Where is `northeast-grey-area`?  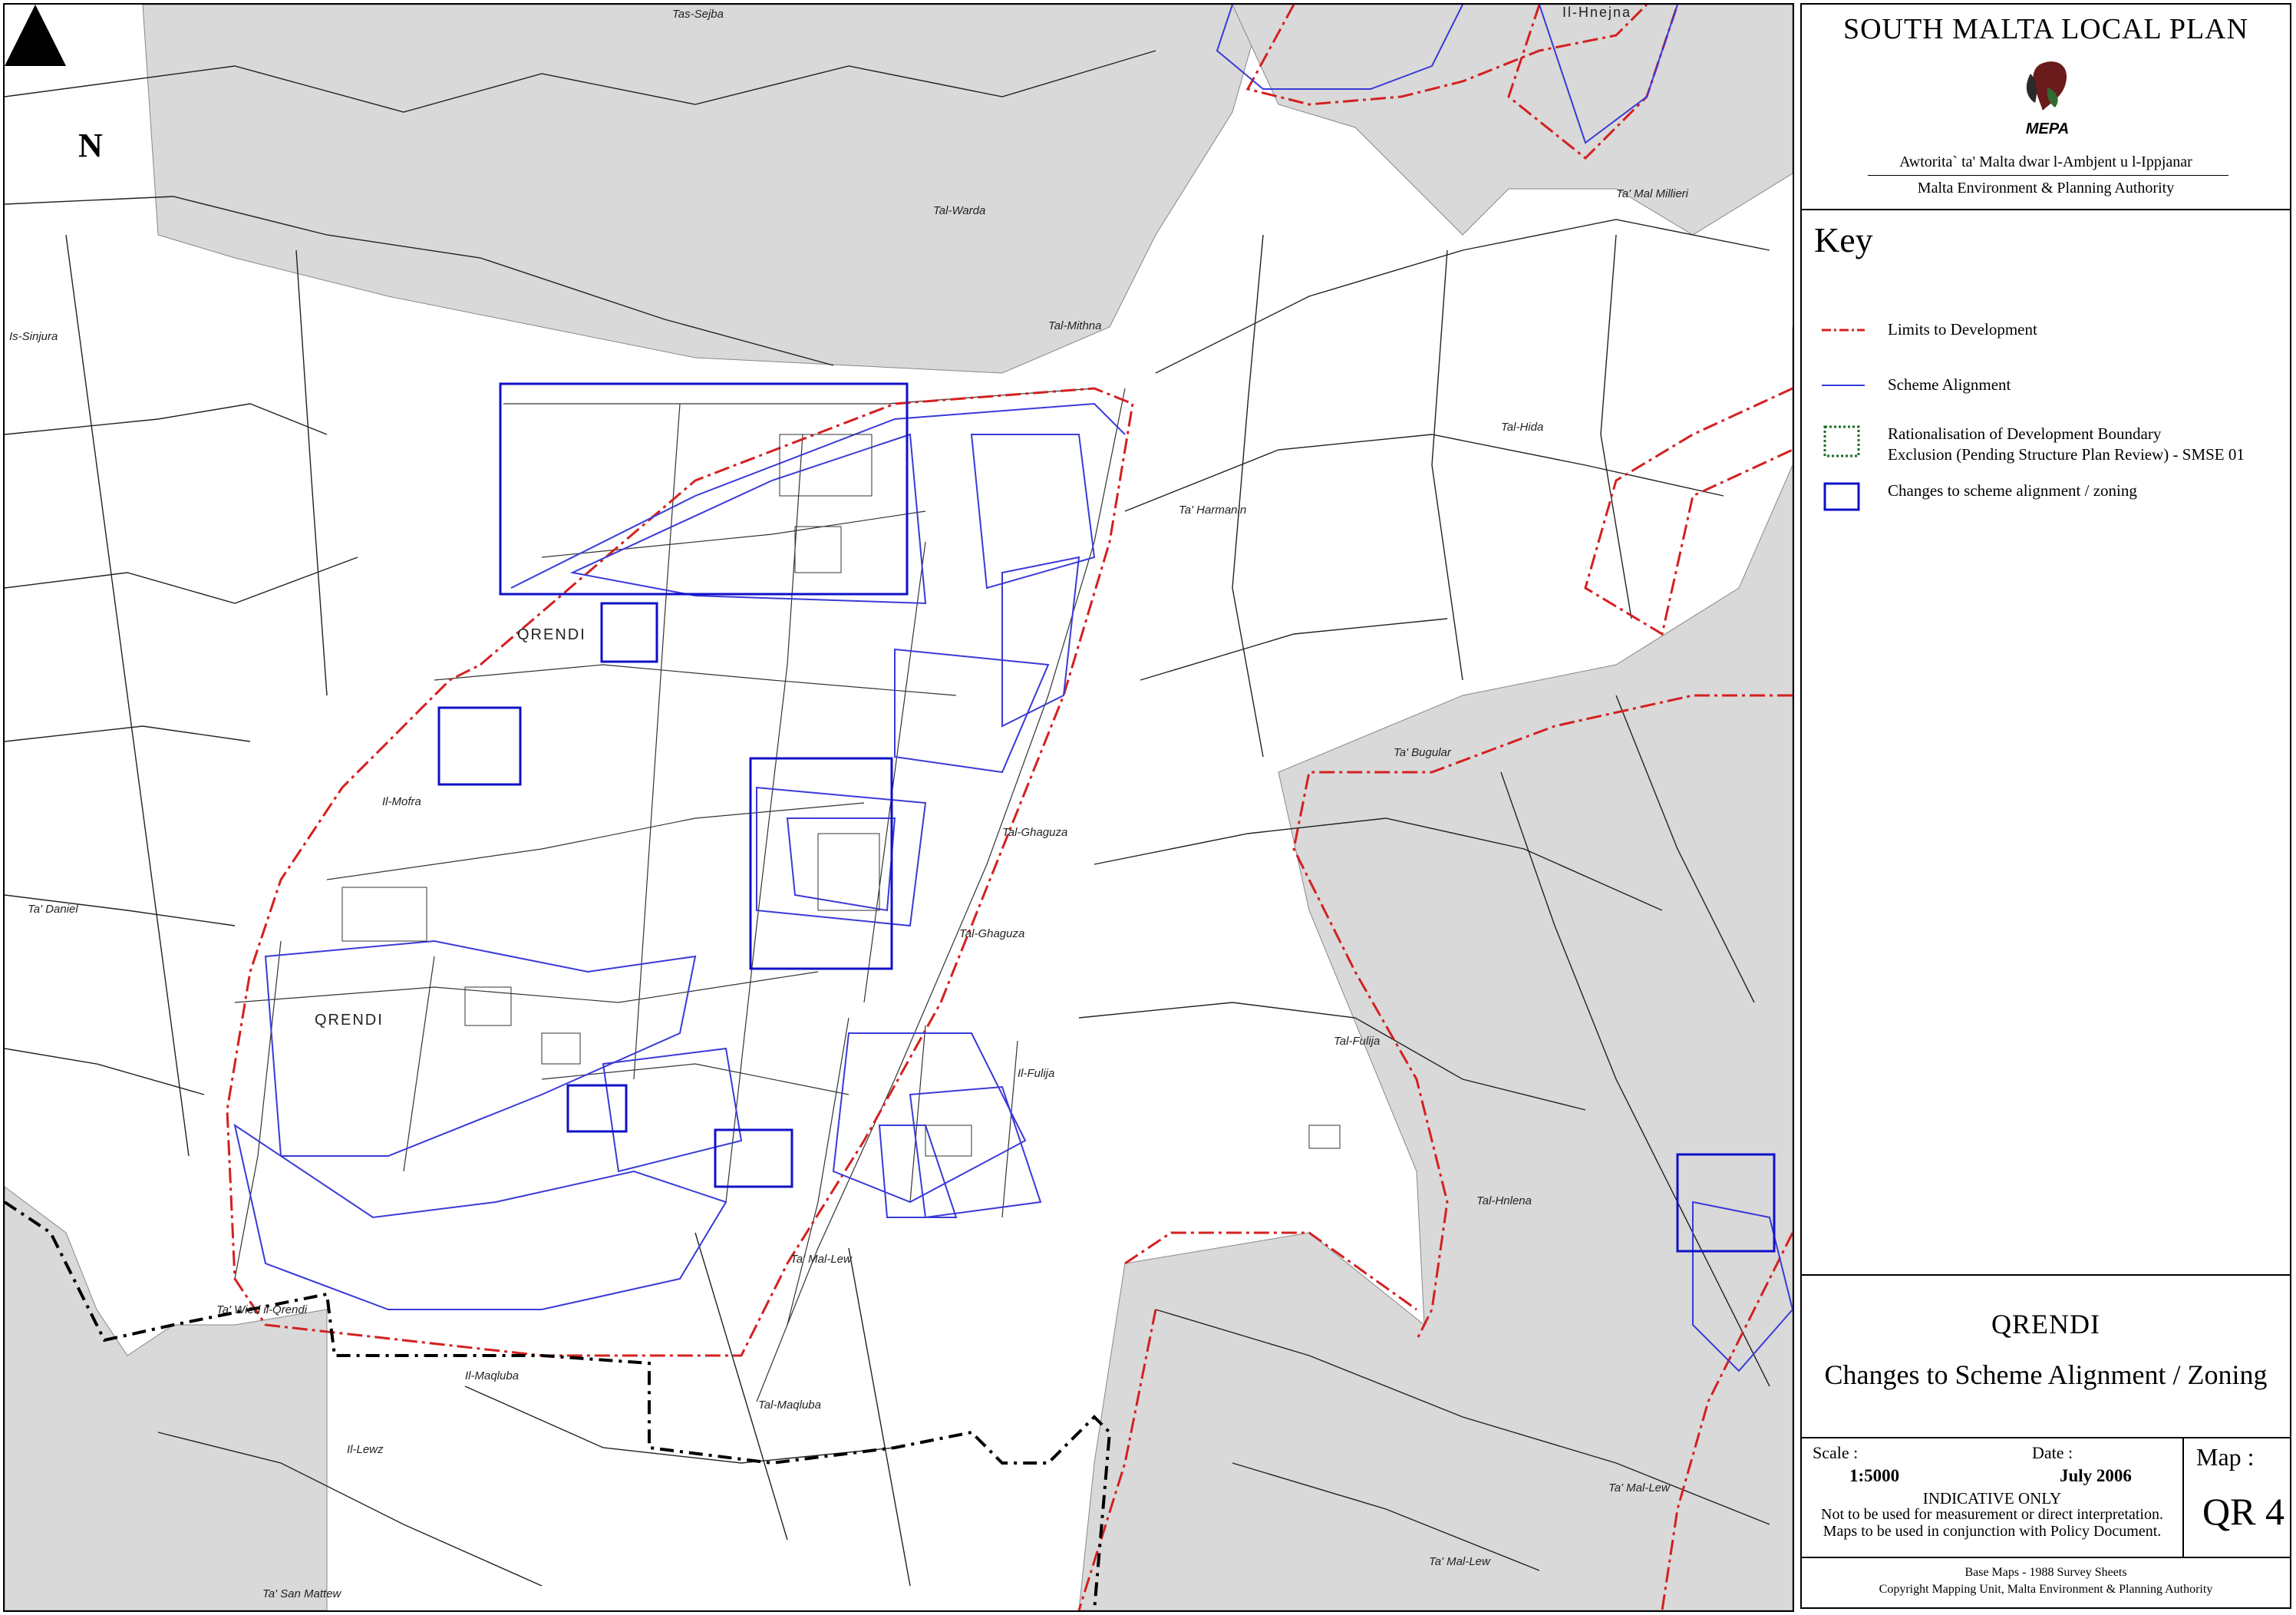 northeast-grey-area is located at coordinates (1512, 121).